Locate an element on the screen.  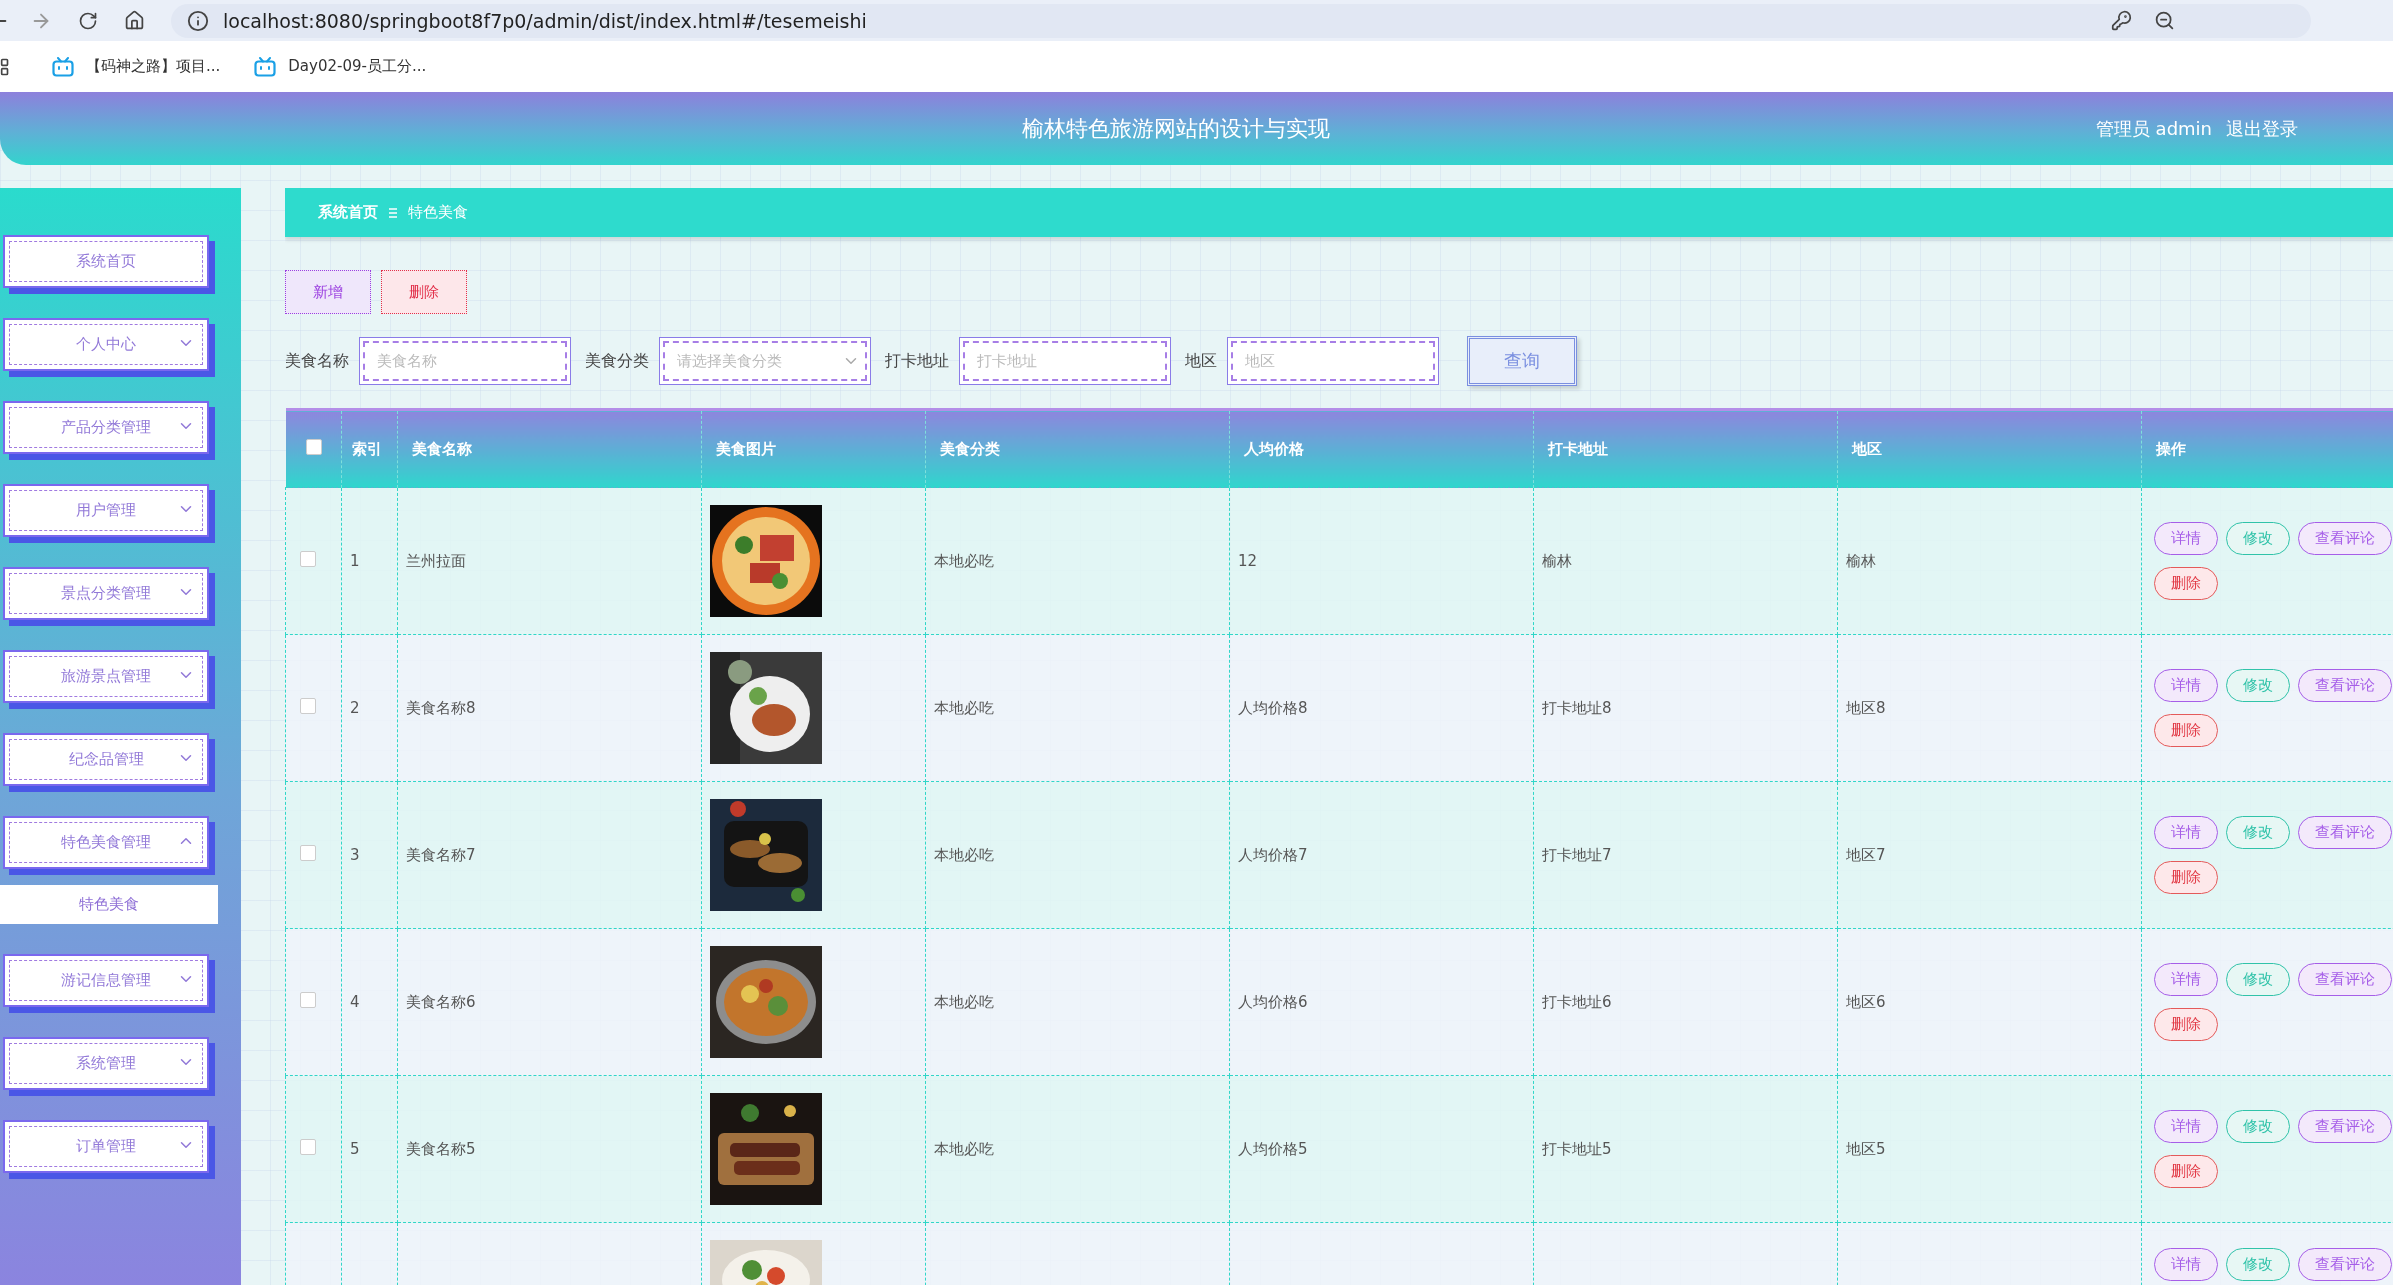
field-label: 美食名称 is located at coordinates (317, 361).